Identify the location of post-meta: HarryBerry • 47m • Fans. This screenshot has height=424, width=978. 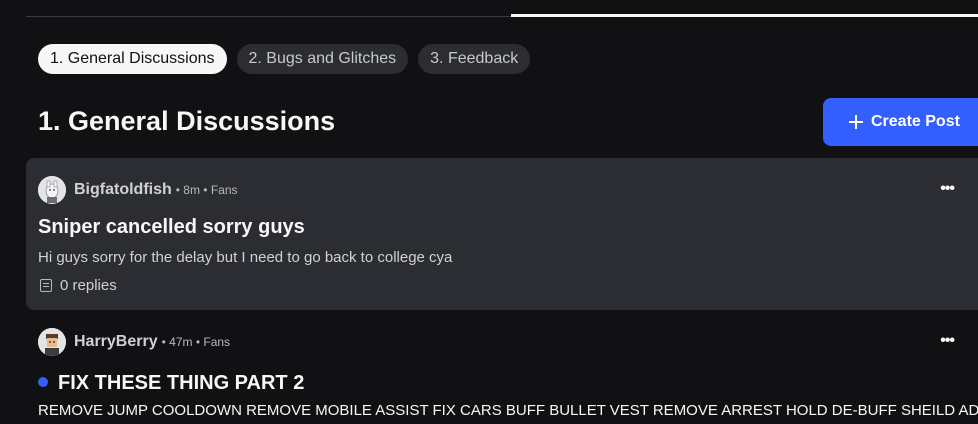
(134, 342).